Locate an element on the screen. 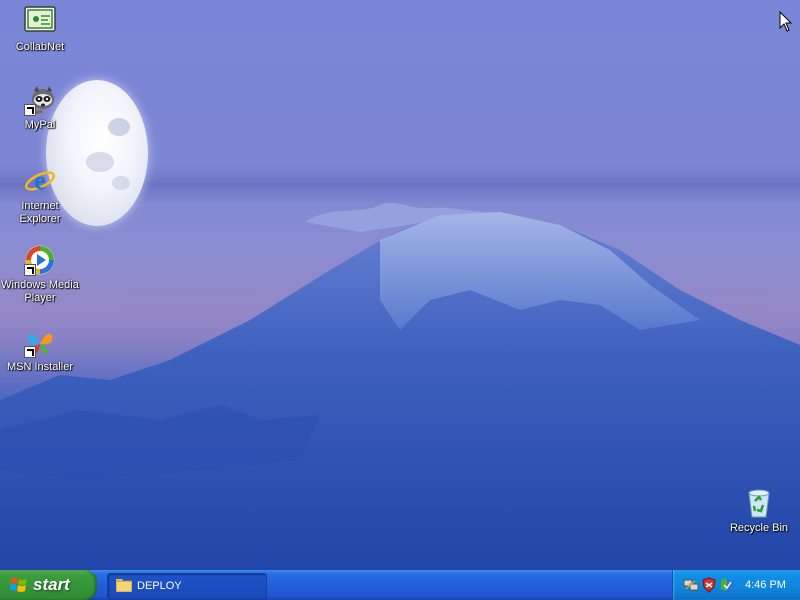 The width and height of the screenshot is (800, 600). system-tray: 4:46 PM is located at coordinates (736, 585).